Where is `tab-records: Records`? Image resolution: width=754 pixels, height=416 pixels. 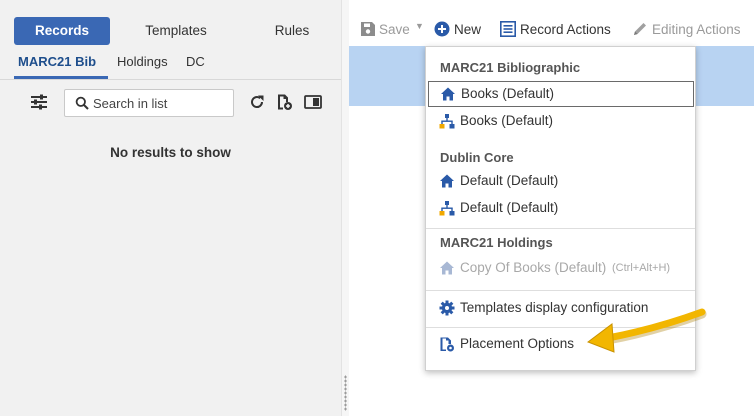 tab-records: Records is located at coordinates (62, 31).